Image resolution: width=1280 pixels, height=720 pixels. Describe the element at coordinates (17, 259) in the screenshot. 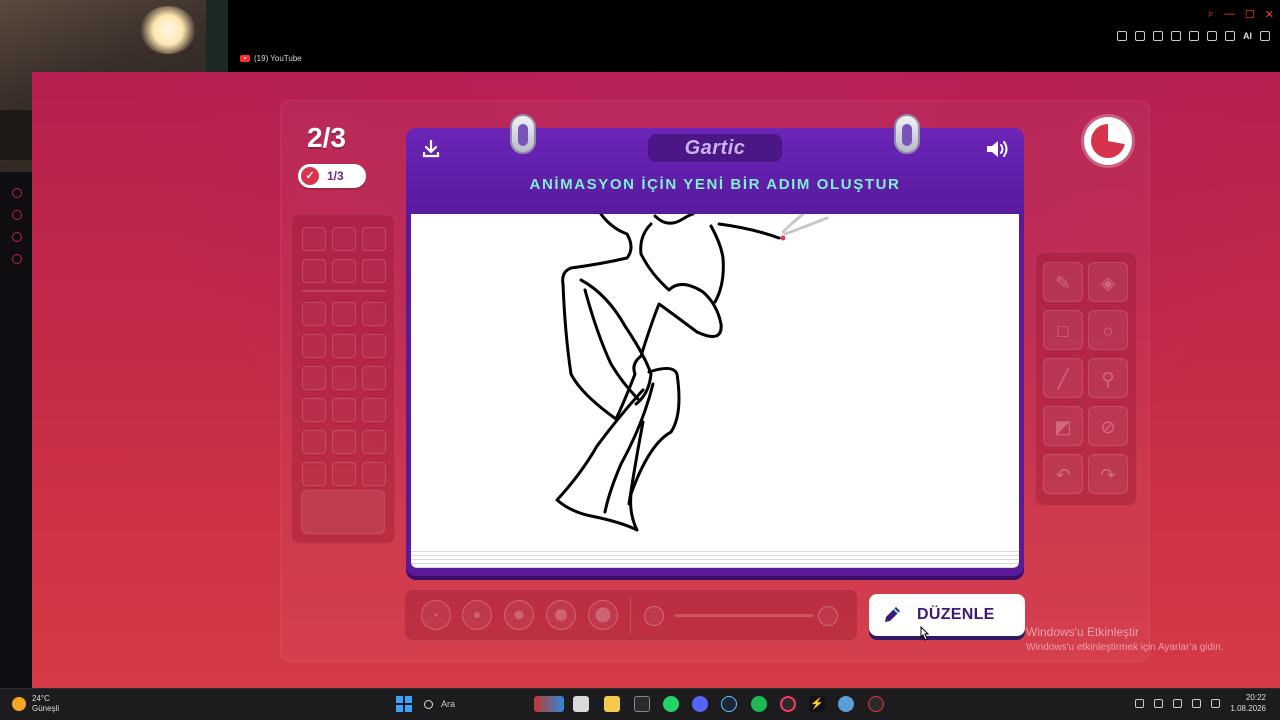

I see `sidebar-settings-icon` at that location.